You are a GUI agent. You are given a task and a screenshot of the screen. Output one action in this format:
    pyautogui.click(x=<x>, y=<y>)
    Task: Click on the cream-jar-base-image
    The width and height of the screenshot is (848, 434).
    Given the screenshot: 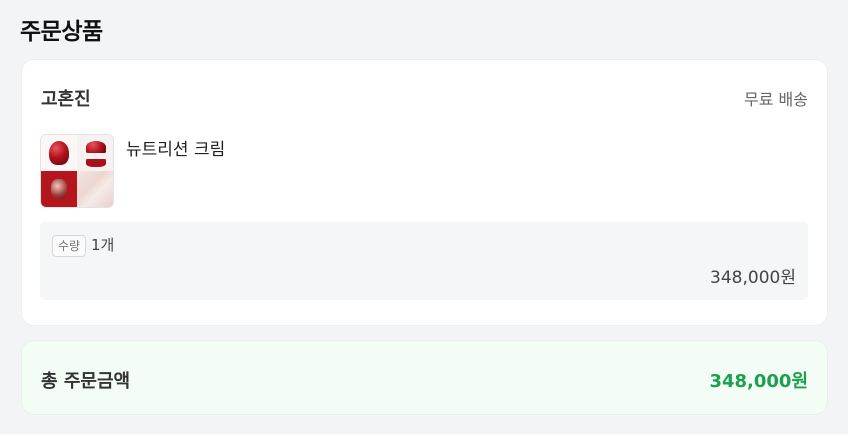 What is the action you would take?
    pyautogui.click(x=96, y=163)
    